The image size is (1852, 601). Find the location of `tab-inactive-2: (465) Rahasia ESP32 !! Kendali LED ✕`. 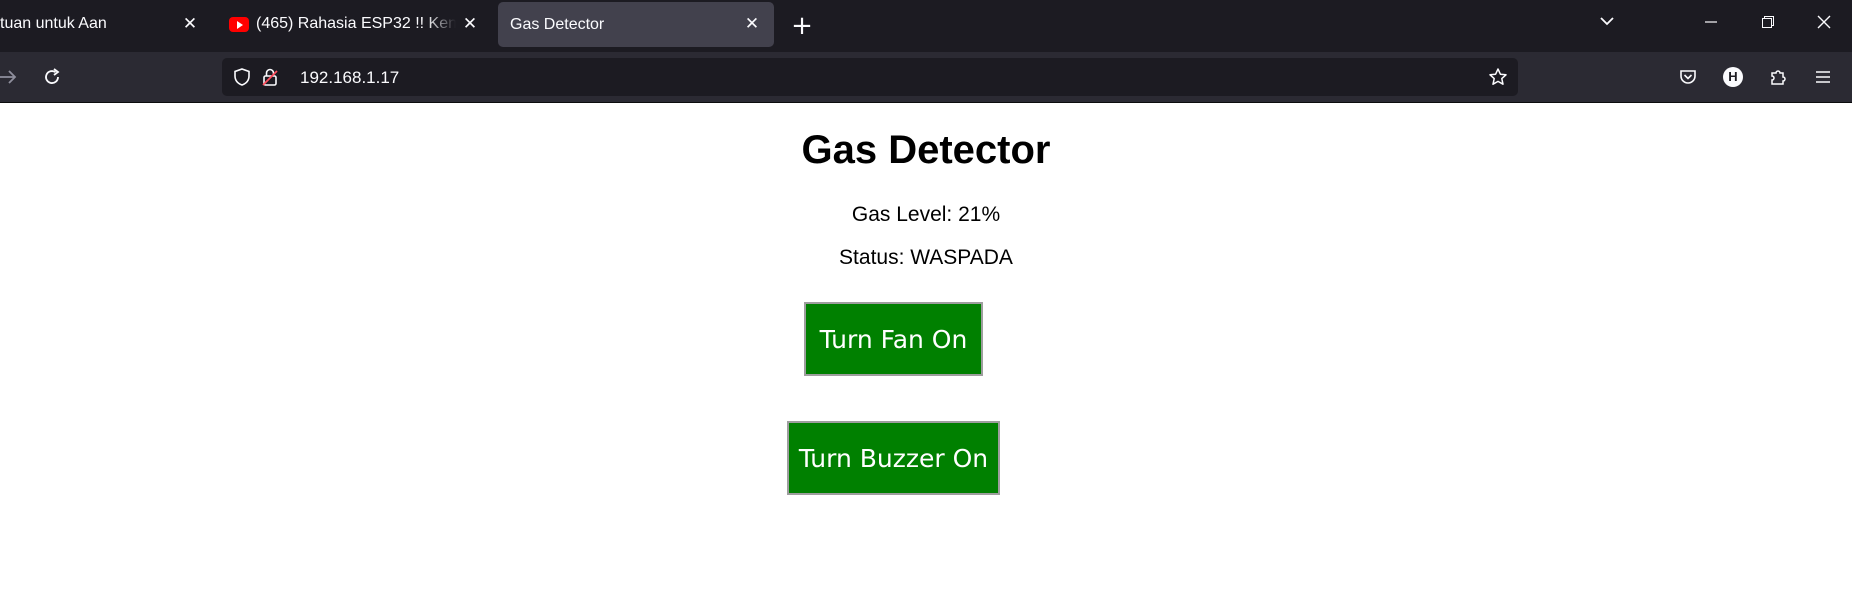

tab-inactive-2: (465) Rahasia ESP32 !! Kendali LED ✕ is located at coordinates (357, 24).